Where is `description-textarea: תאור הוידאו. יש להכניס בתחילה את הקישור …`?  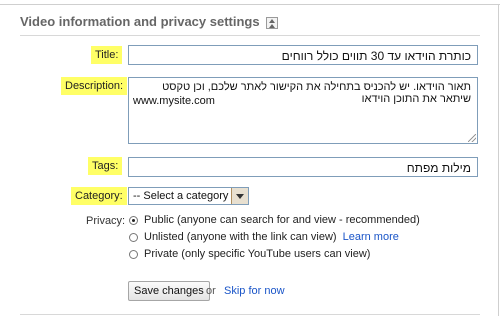 description-textarea: תאור הוידאו. יש להכניס בתחילה את הקישור … is located at coordinates (303, 110).